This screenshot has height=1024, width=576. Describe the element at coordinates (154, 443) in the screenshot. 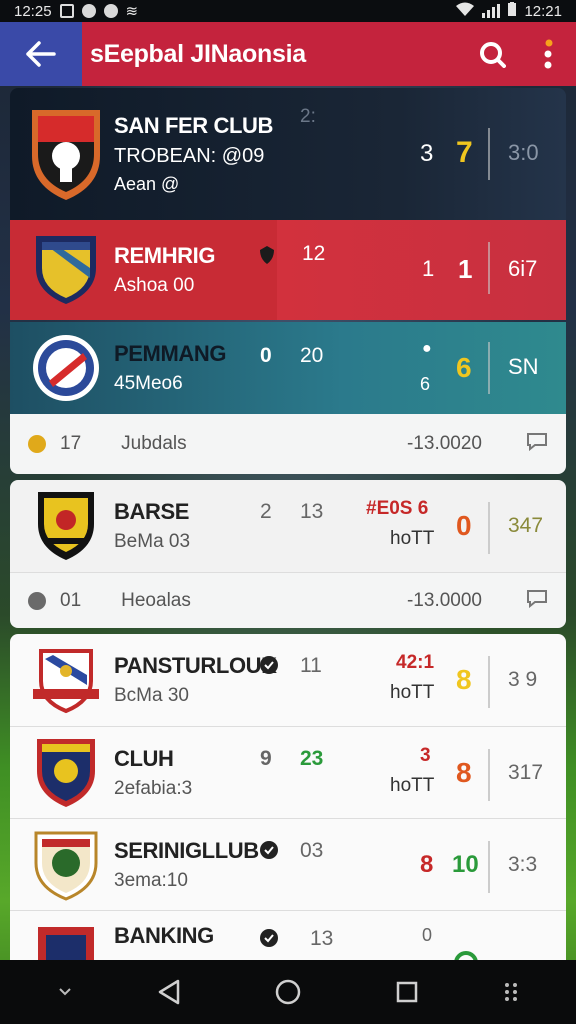

I see `list-item-label: Jubdals` at that location.